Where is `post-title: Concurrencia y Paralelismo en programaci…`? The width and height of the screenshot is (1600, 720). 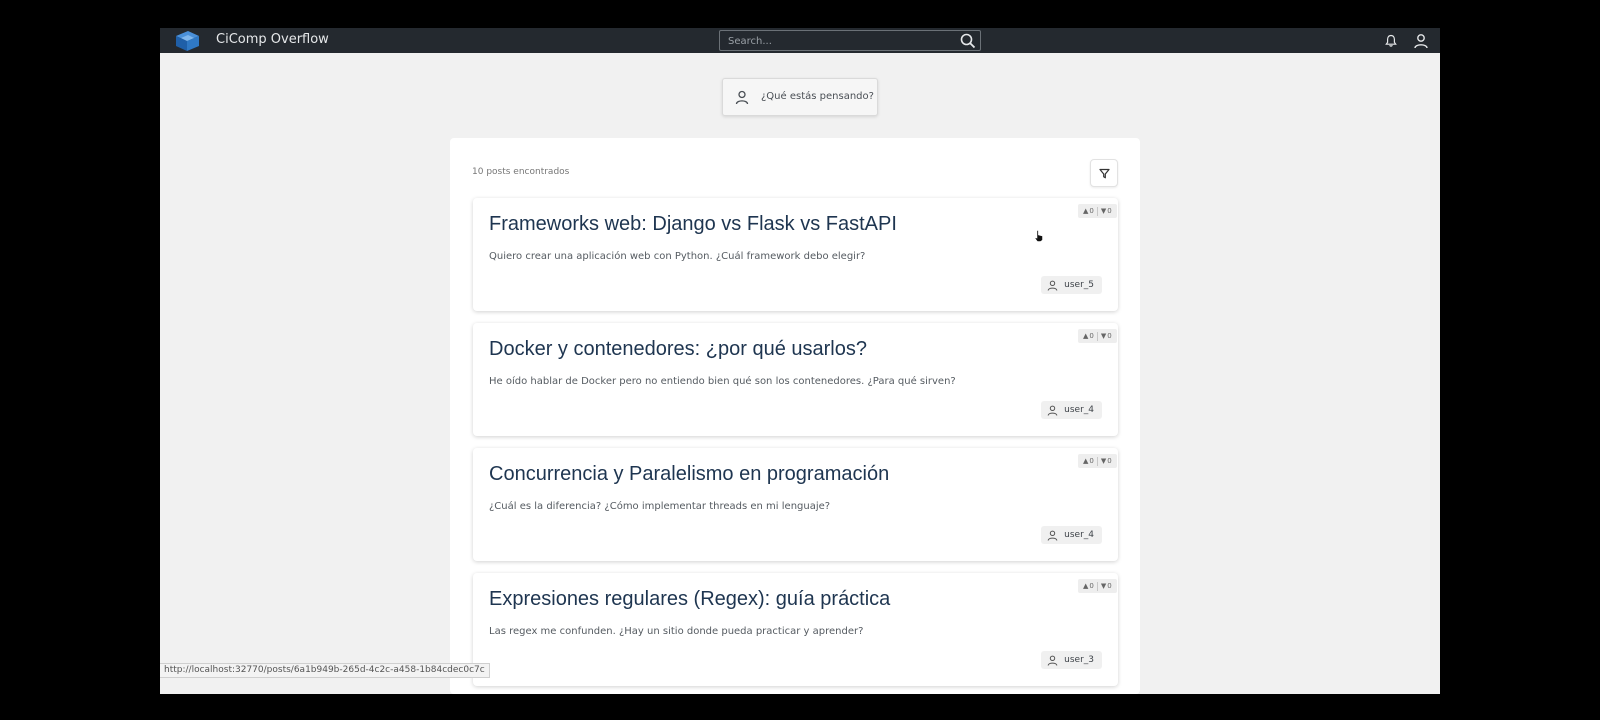 post-title: Concurrencia y Paralelismo en programaci… is located at coordinates (689, 474).